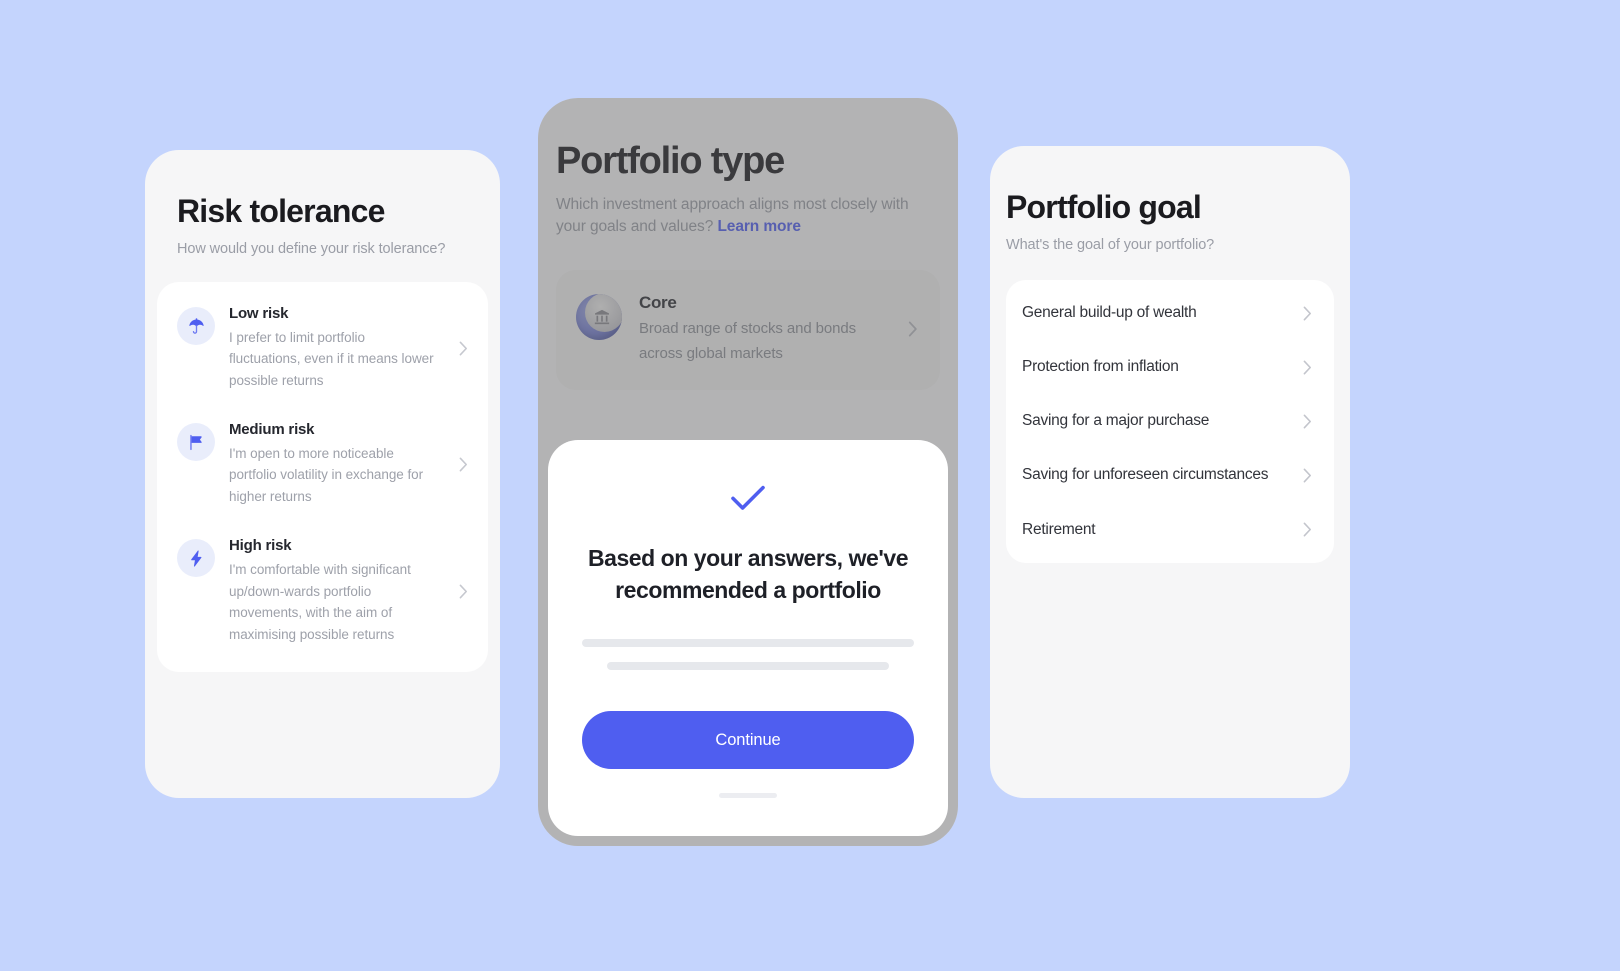 Image resolution: width=1620 pixels, height=971 pixels. Describe the element at coordinates (1170, 530) in the screenshot. I see `goal-option-retirement: Retirement` at that location.